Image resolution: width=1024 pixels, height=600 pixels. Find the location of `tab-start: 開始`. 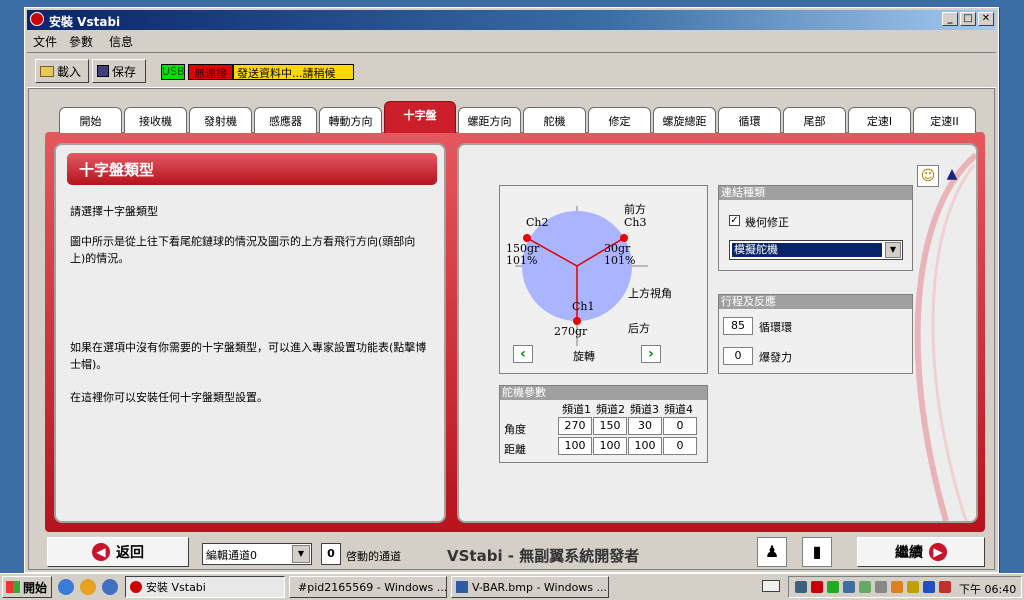

tab-start: 開始 is located at coordinates (90, 120).